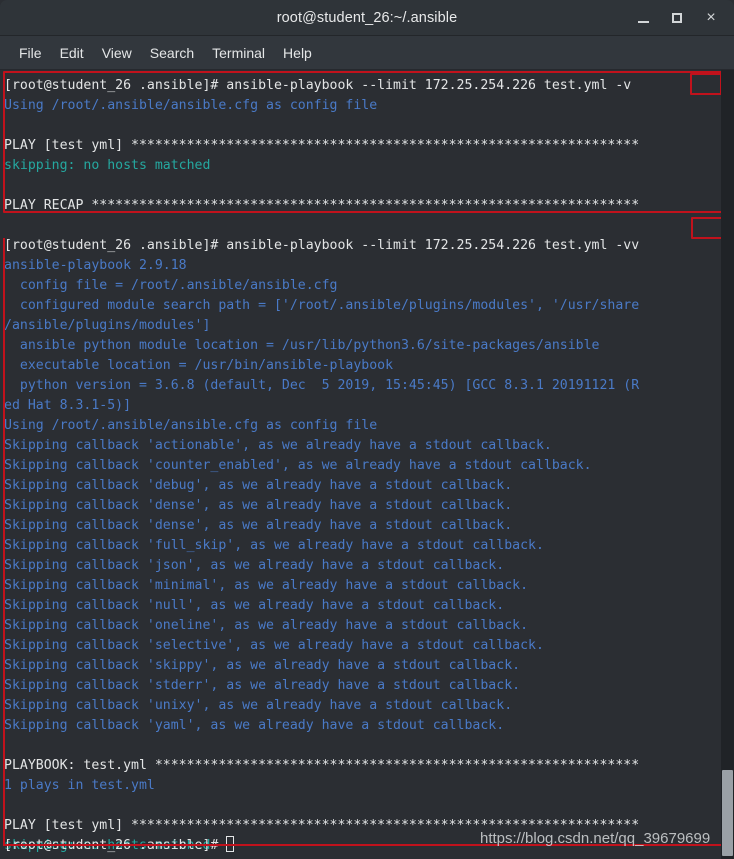 This screenshot has height=859, width=734. Describe the element at coordinates (68, 405) in the screenshot. I see `terminal-line: ed Hat 8.3.1-5)]` at that location.